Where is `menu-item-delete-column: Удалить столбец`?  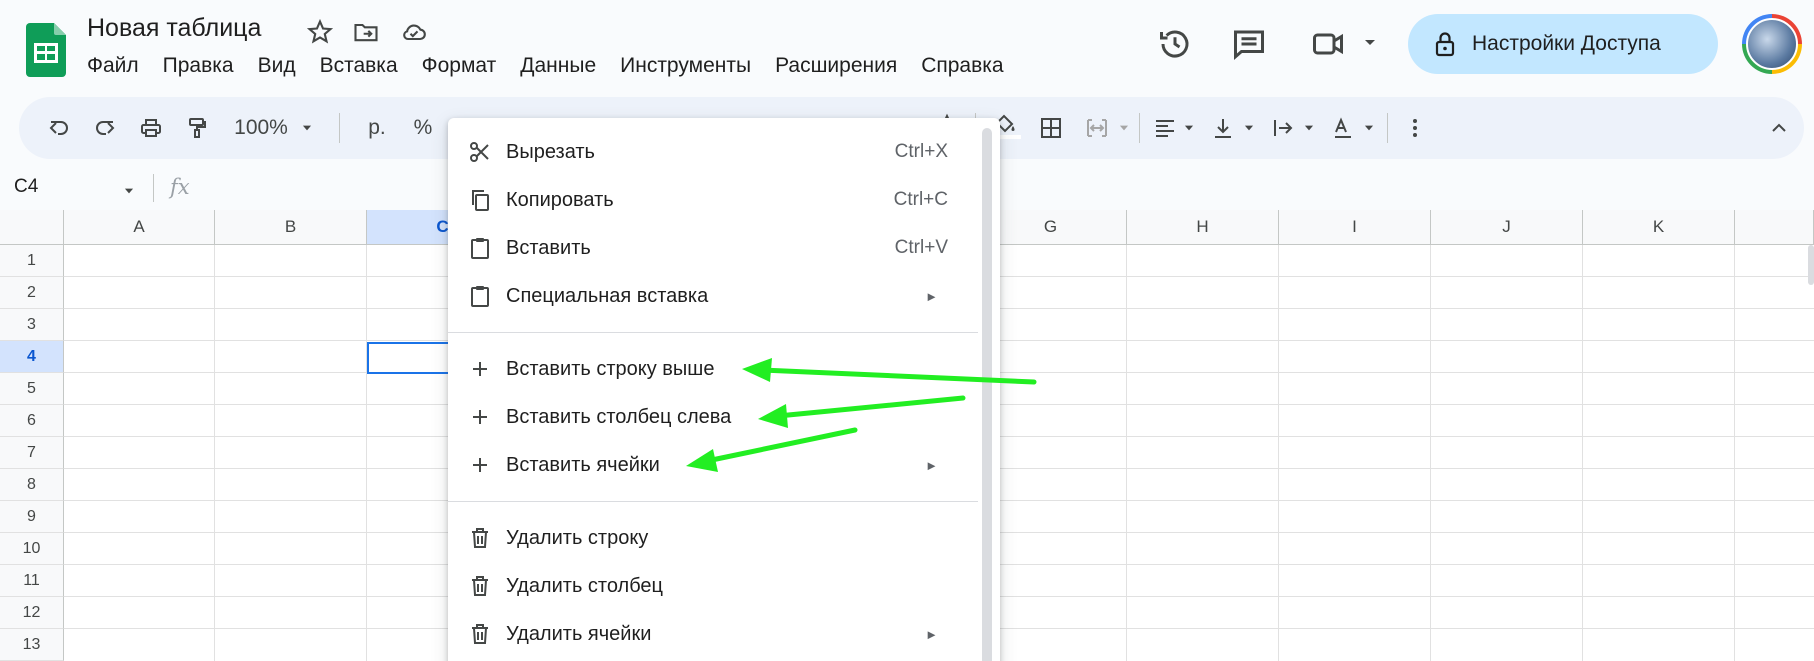
menu-item-delete-column: Удалить столбец is located at coordinates (713, 586).